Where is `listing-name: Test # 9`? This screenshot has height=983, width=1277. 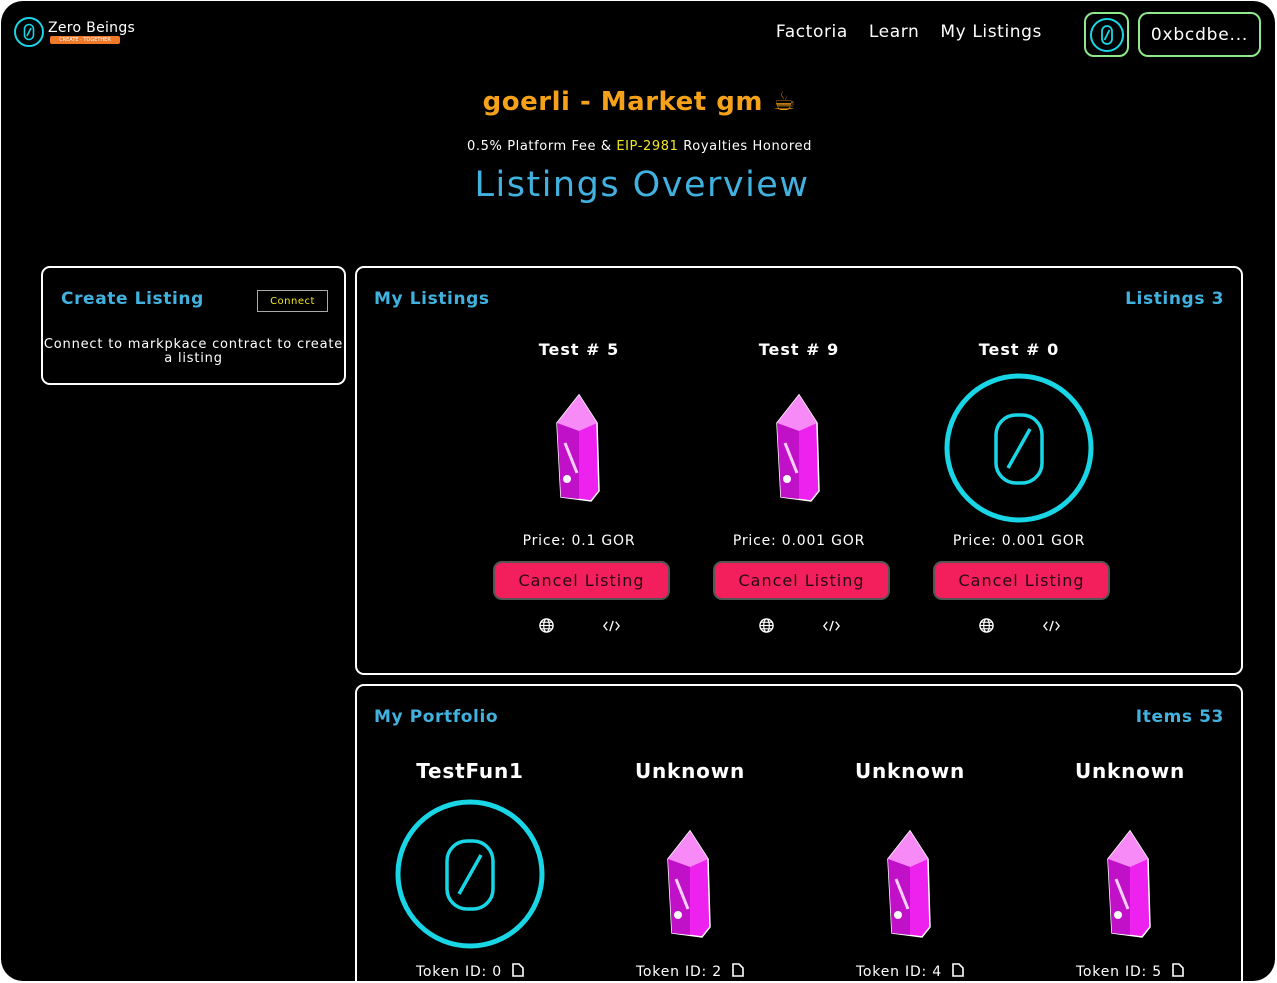
listing-name: Test # 9 is located at coordinates (799, 349).